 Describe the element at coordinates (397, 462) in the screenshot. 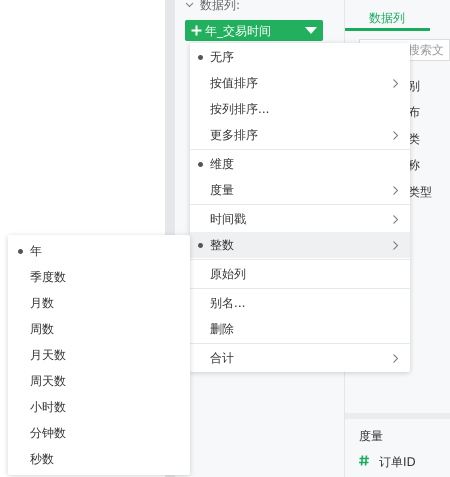

I see `field-item: 订单ID` at that location.